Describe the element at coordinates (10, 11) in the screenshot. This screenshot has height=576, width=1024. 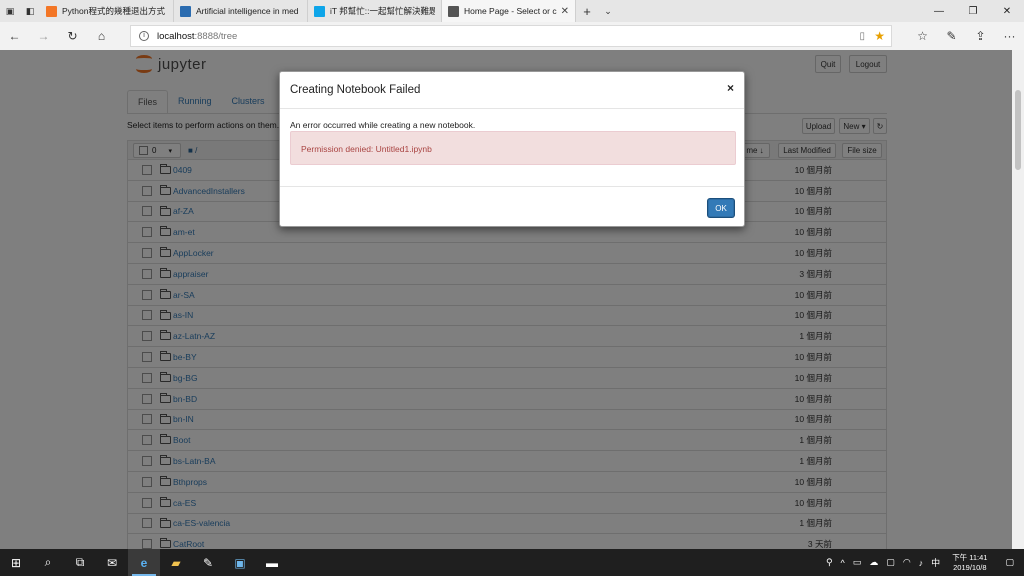
I see `tab-actions-icon: ▣` at that location.